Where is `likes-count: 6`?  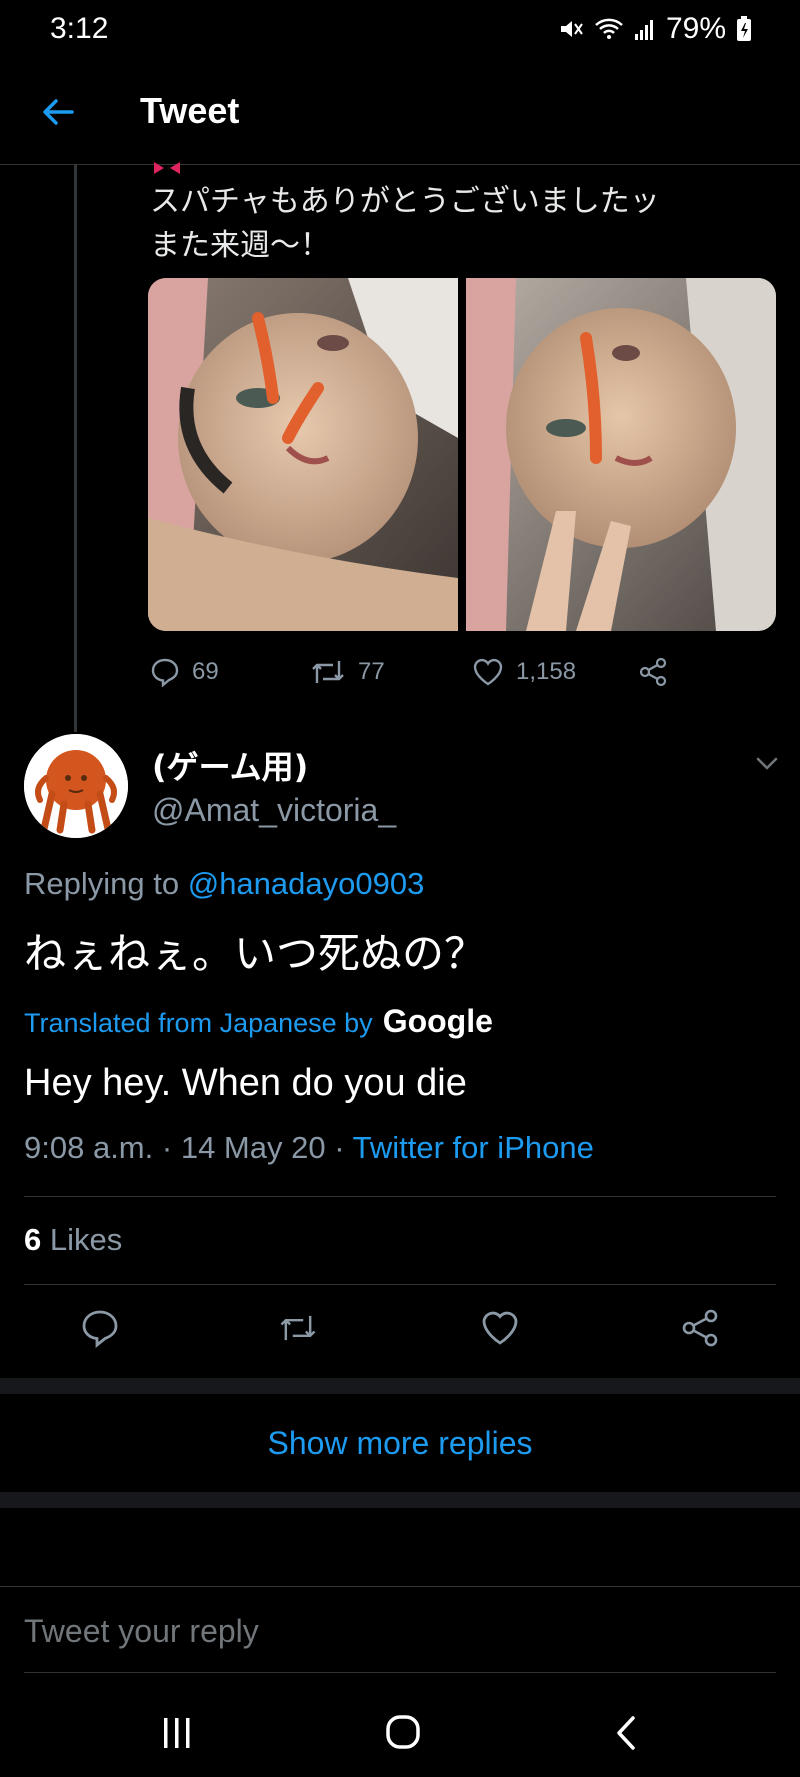 likes-count: 6 is located at coordinates (33, 1239).